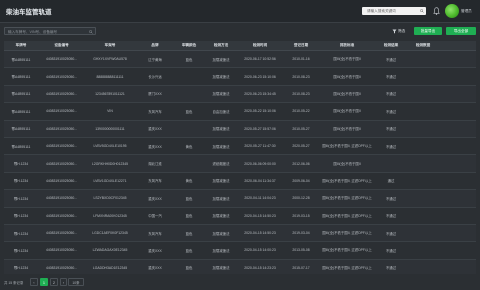 Image resolution: width=480 pixels, height=290 pixels. I want to click on global-search-input: 请输入搜索关键词, so click(394, 11).